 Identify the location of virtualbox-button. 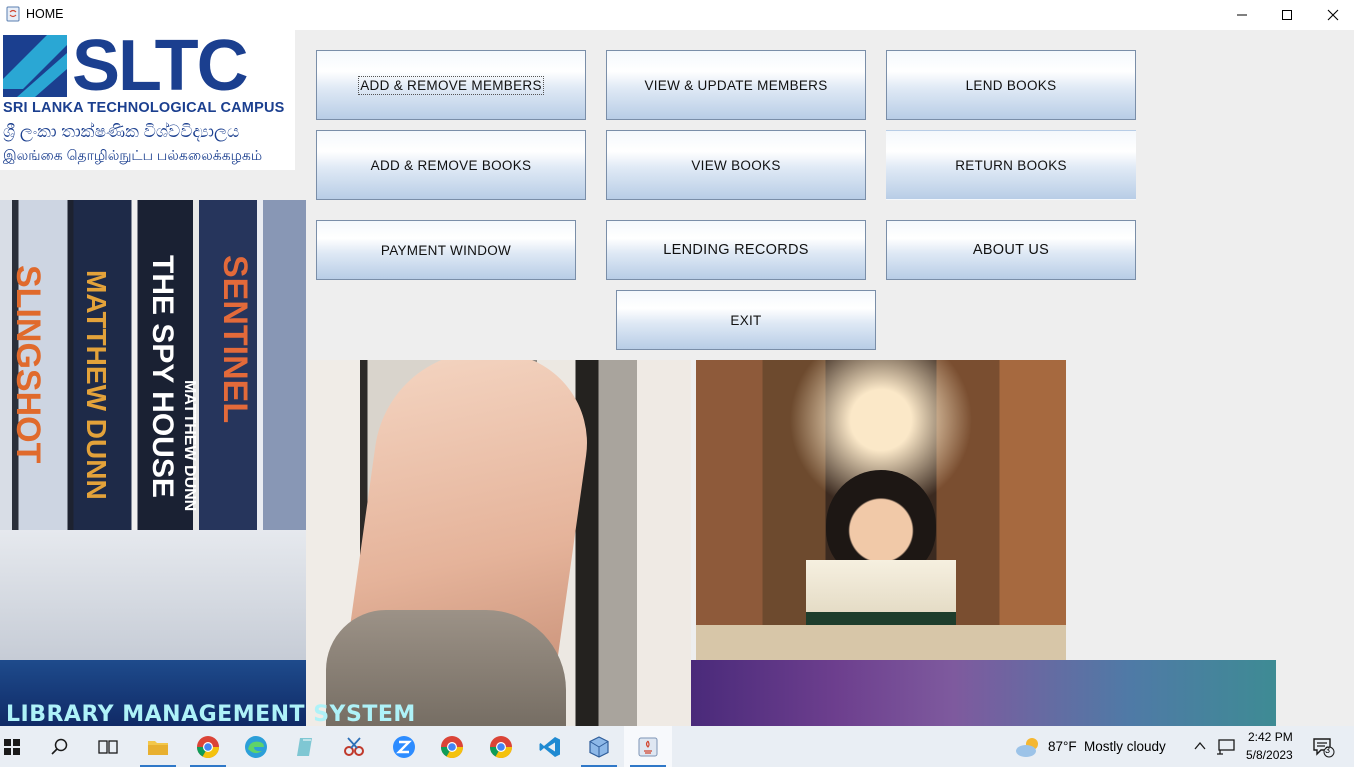
(599, 746).